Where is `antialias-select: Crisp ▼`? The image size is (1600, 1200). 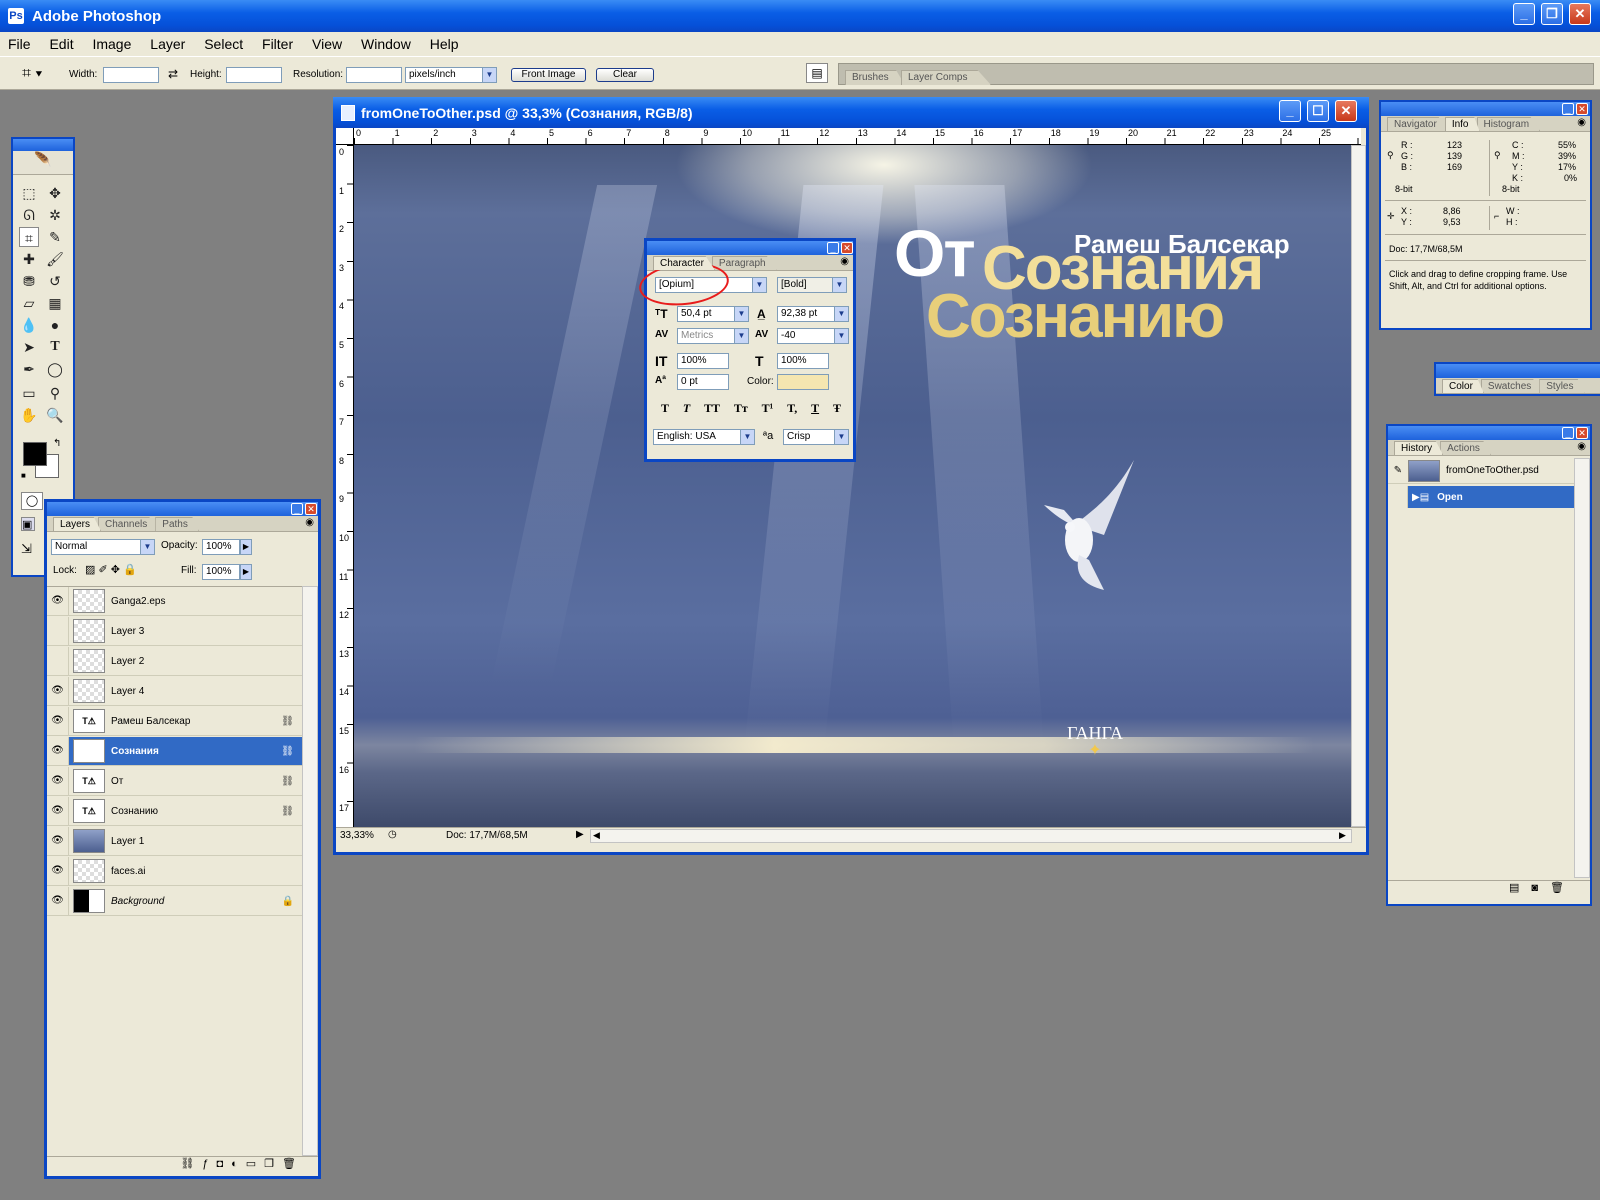
antialias-select: Crisp ▼ is located at coordinates (816, 437).